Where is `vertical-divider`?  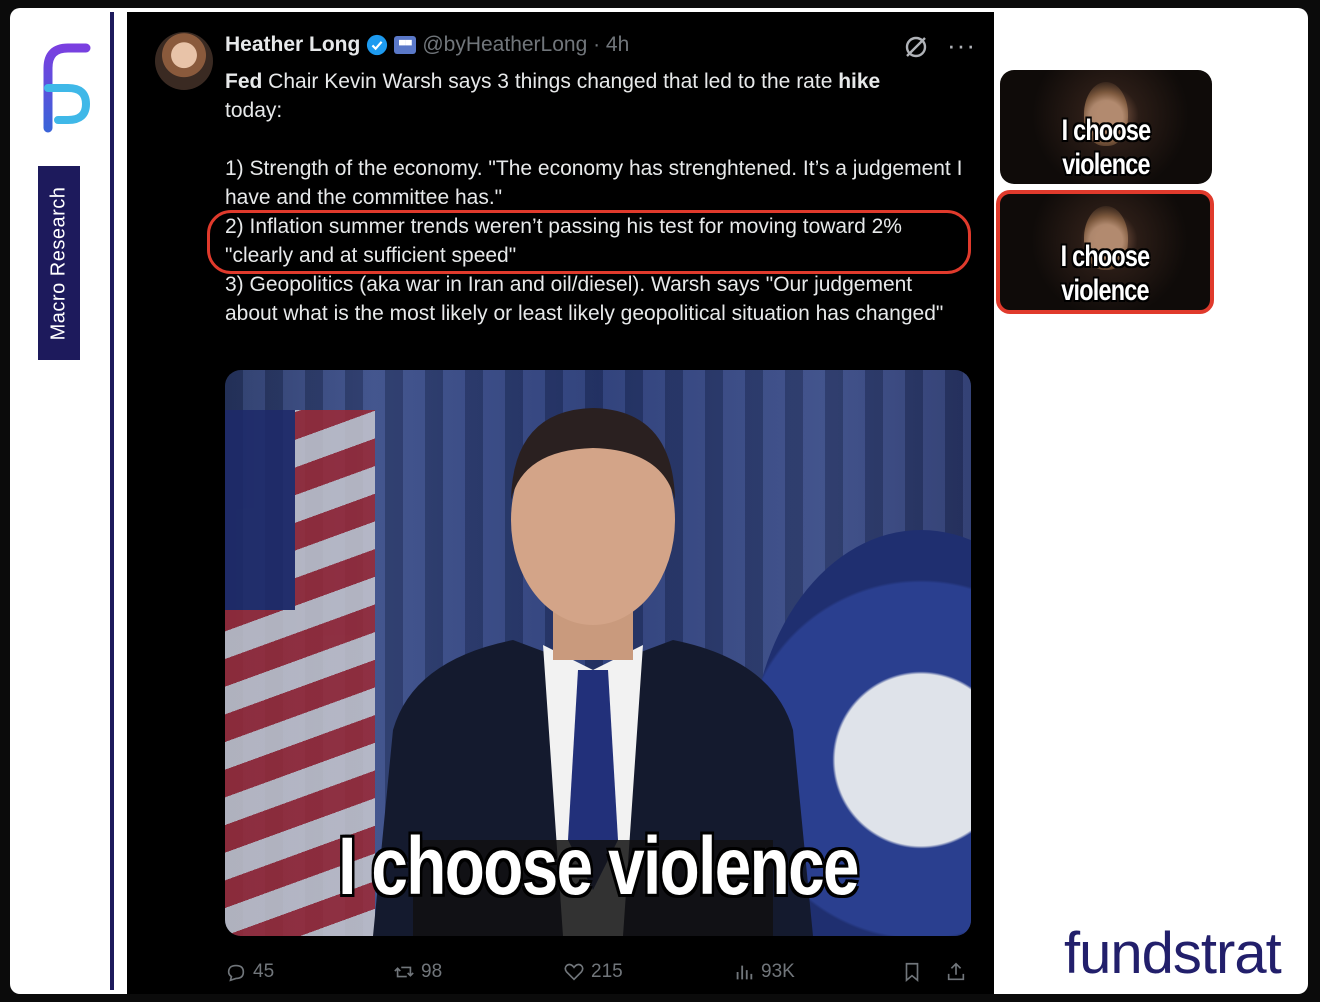
vertical-divider is located at coordinates (112, 501).